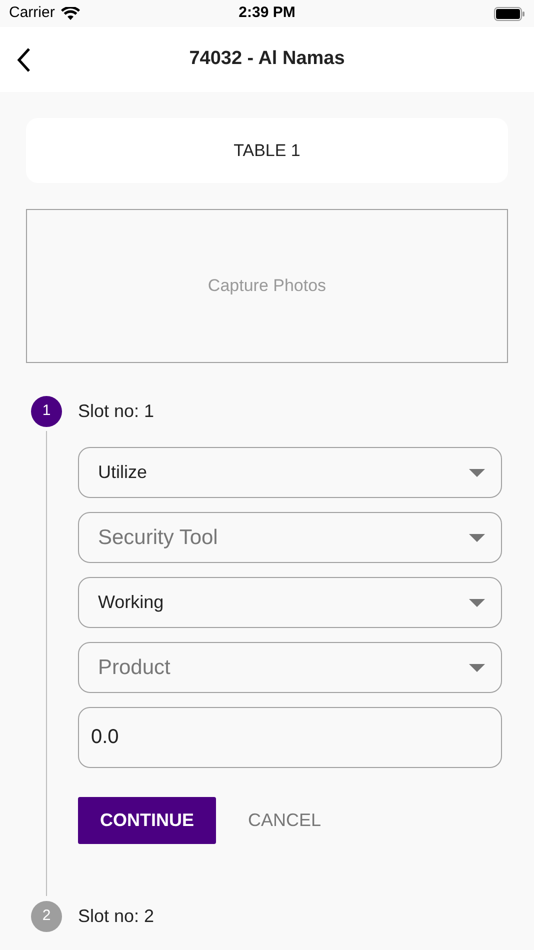  What do you see at coordinates (46, 411) in the screenshot?
I see `step-number: 1` at bounding box center [46, 411].